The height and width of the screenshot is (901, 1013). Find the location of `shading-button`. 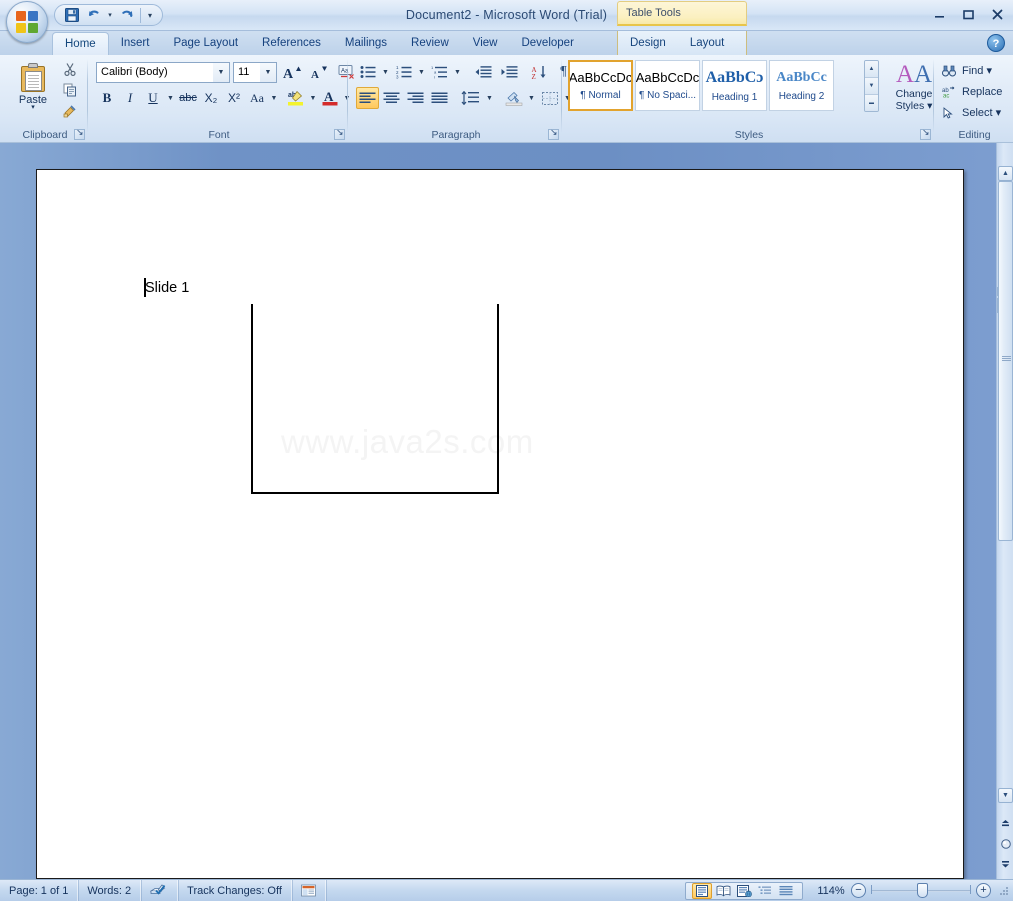

shading-button is located at coordinates (513, 98).